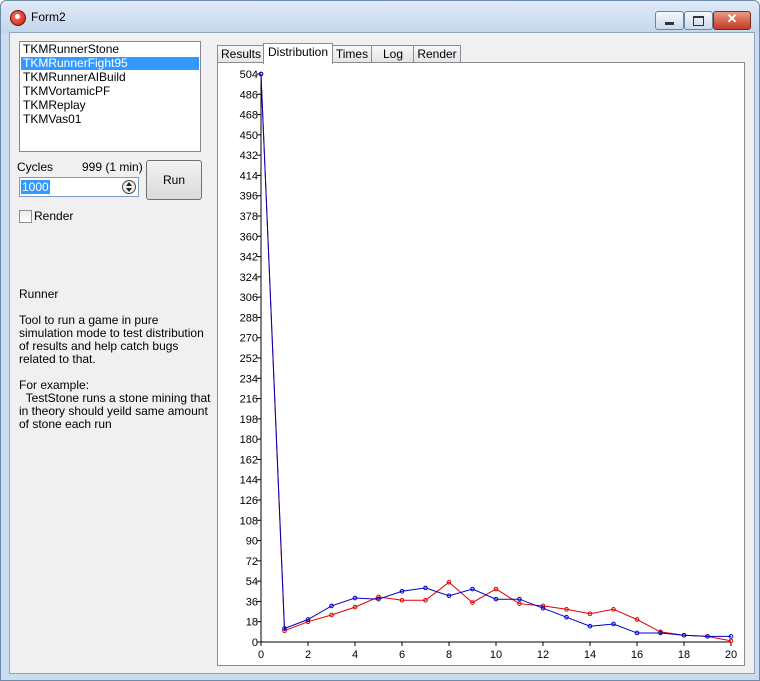 This screenshot has height=681, width=760. What do you see at coordinates (110, 91) in the screenshot?
I see `runner-item-vortamicpf: TKMVortamicPF` at bounding box center [110, 91].